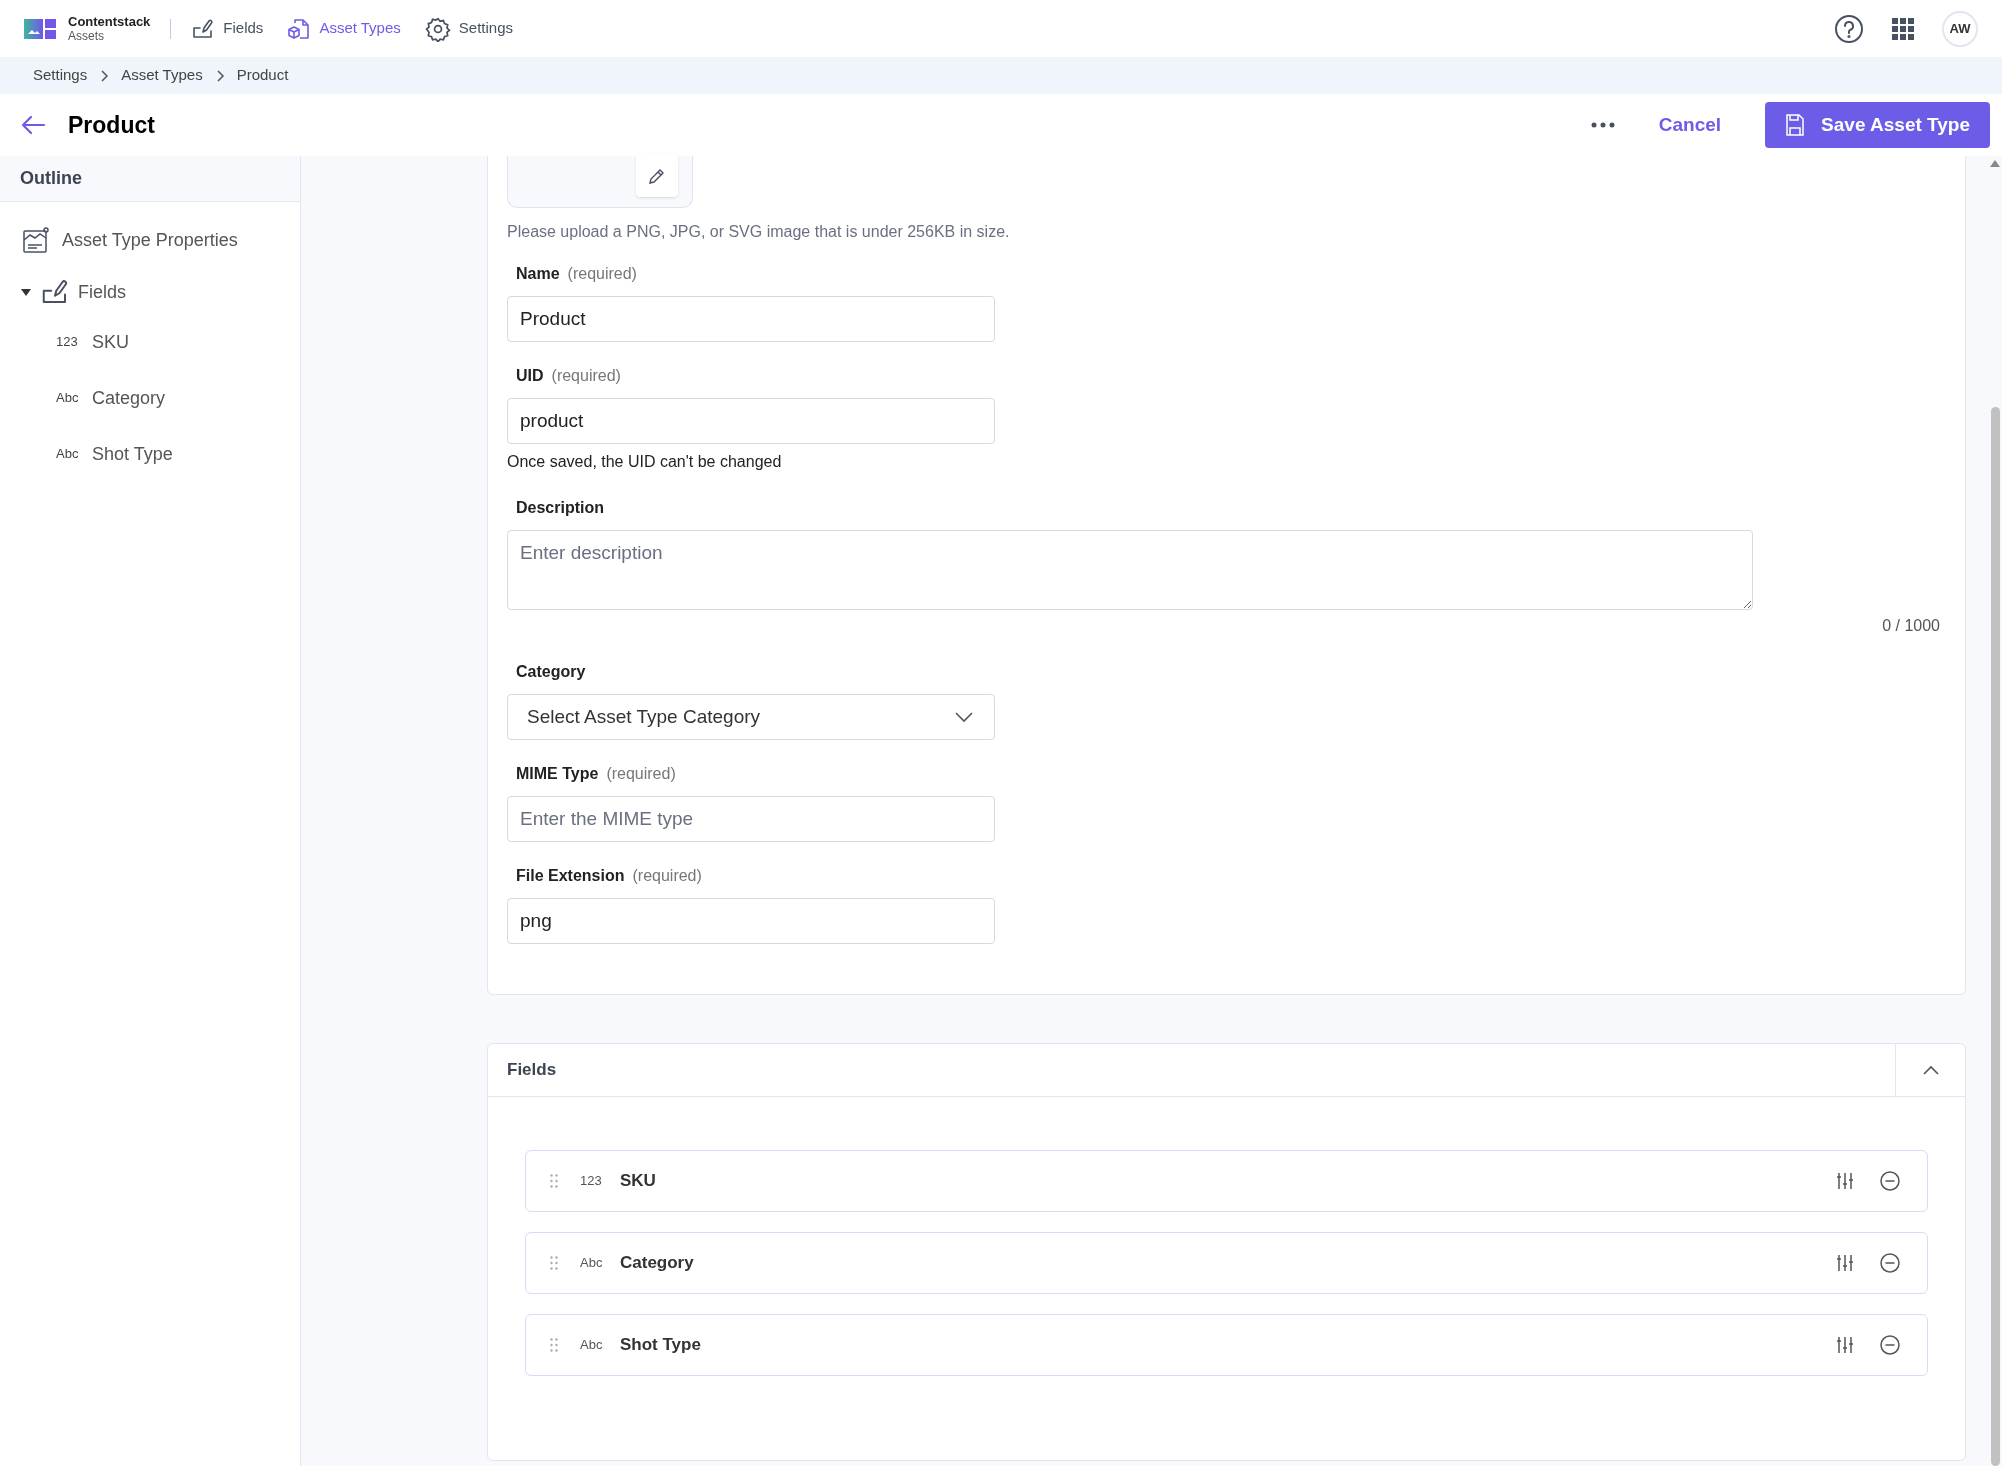 The image size is (2002, 1466). Describe the element at coordinates (1226, 1181) in the screenshot. I see `field-row: 123 SKU` at that location.